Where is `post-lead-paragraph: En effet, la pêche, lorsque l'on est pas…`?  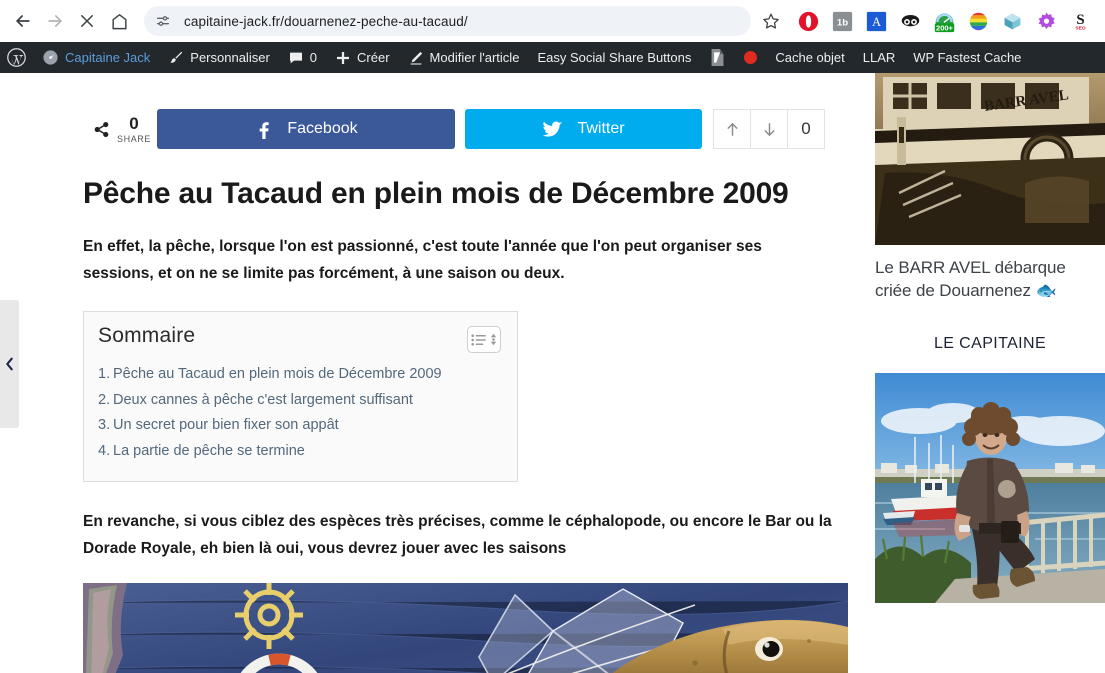
post-lead-paragraph: En effet, la pêche, lorsque l'on est pas… is located at coordinates (422, 260).